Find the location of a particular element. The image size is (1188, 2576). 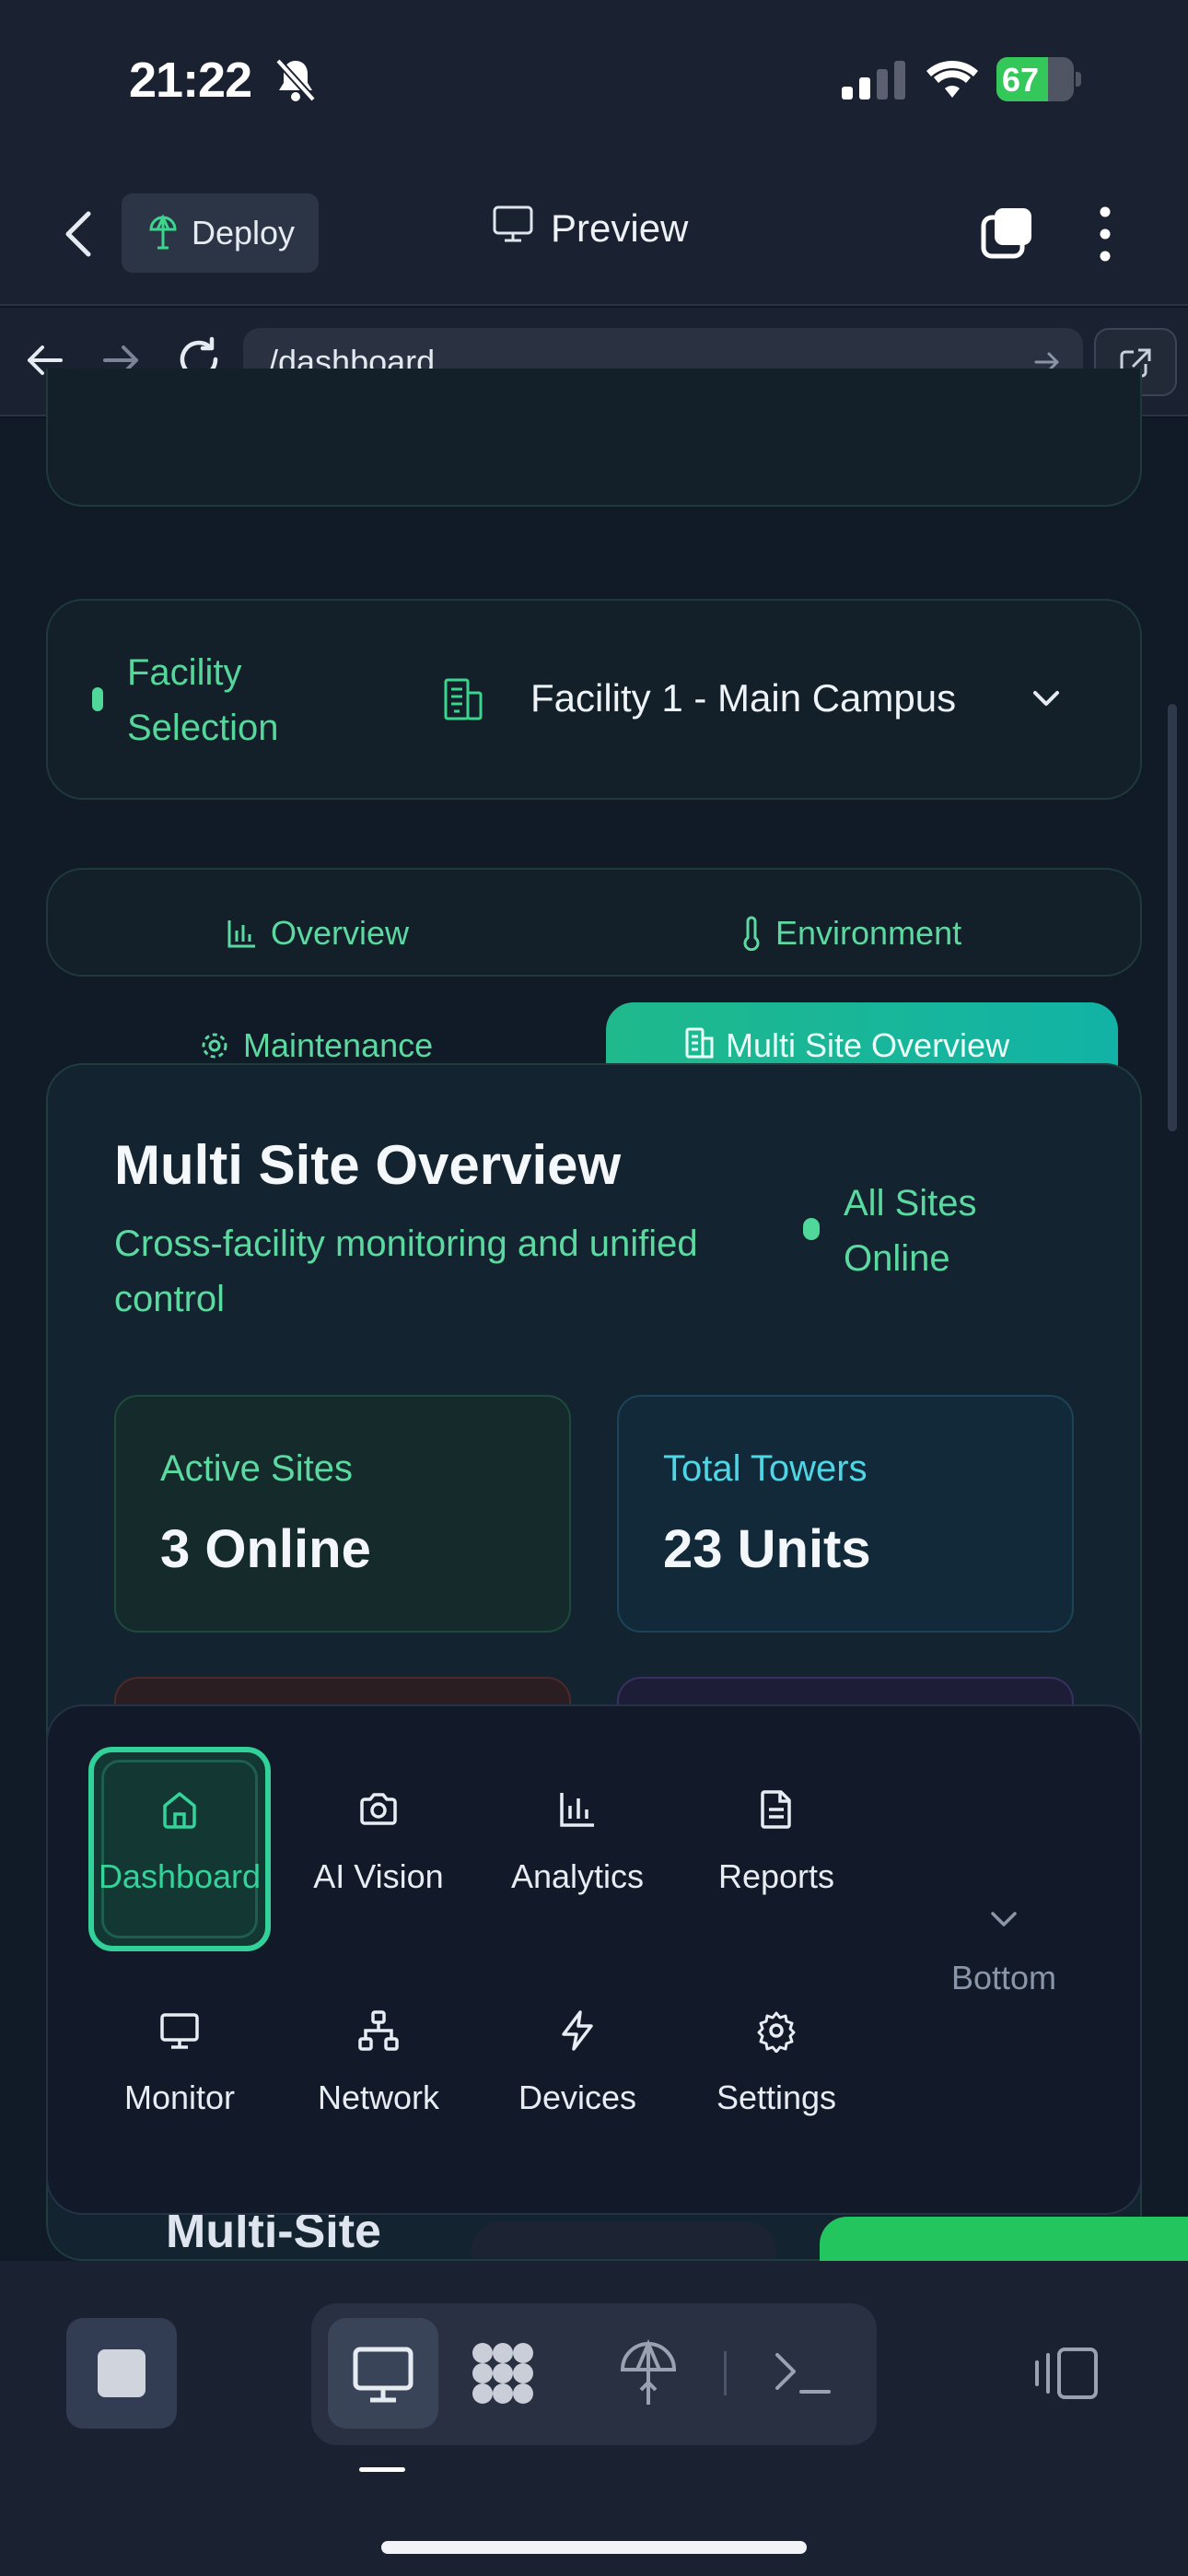

tab-maintenance-label: Maintenance is located at coordinates (338, 1045).